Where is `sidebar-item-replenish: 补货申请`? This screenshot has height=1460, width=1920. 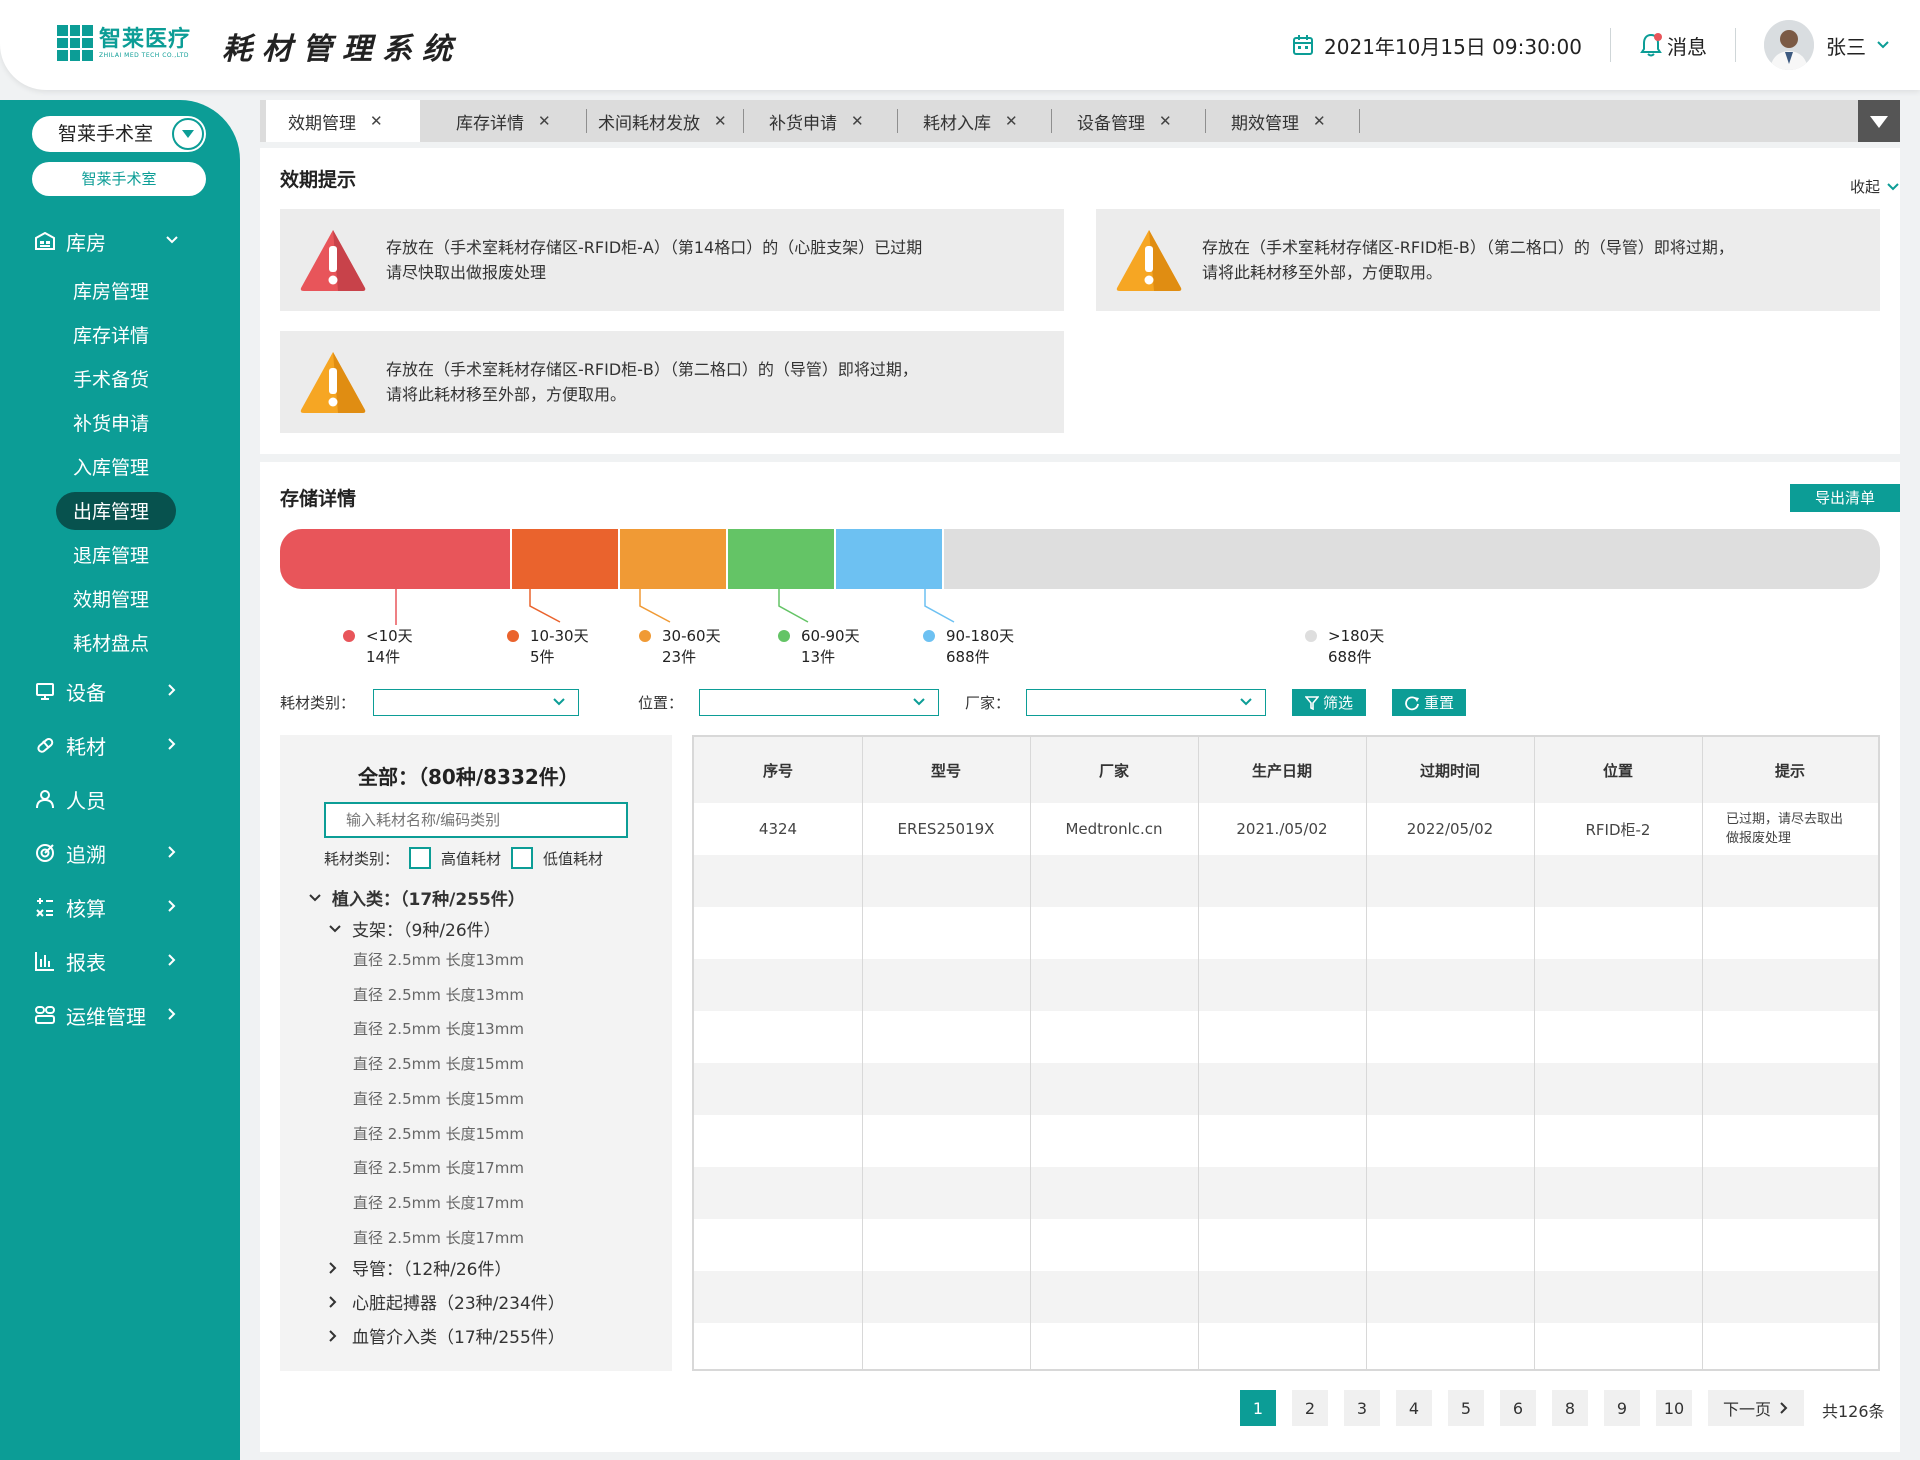 sidebar-item-replenish: 补货申请 is located at coordinates (120, 422).